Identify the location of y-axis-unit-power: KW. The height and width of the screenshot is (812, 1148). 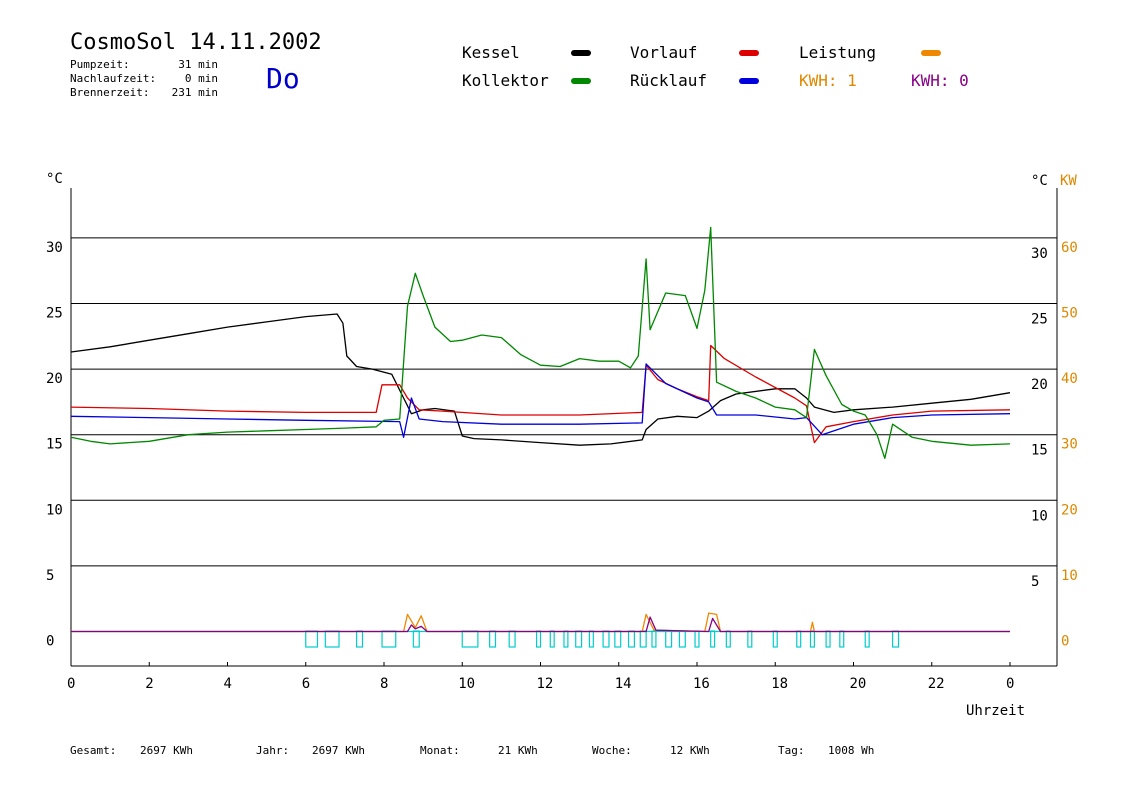
(1068, 181).